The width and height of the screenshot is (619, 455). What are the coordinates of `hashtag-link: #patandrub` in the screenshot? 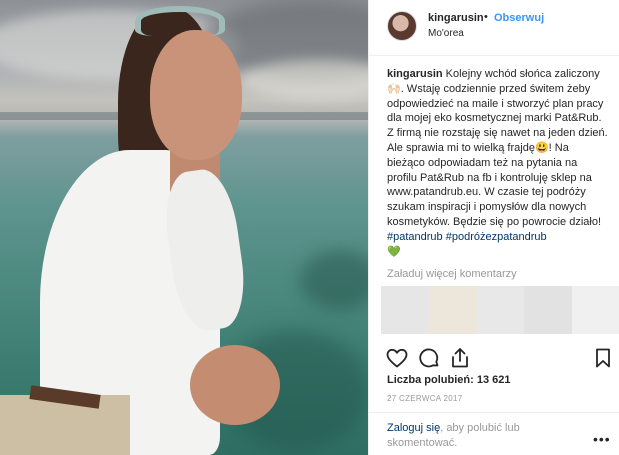 It's located at (415, 237).